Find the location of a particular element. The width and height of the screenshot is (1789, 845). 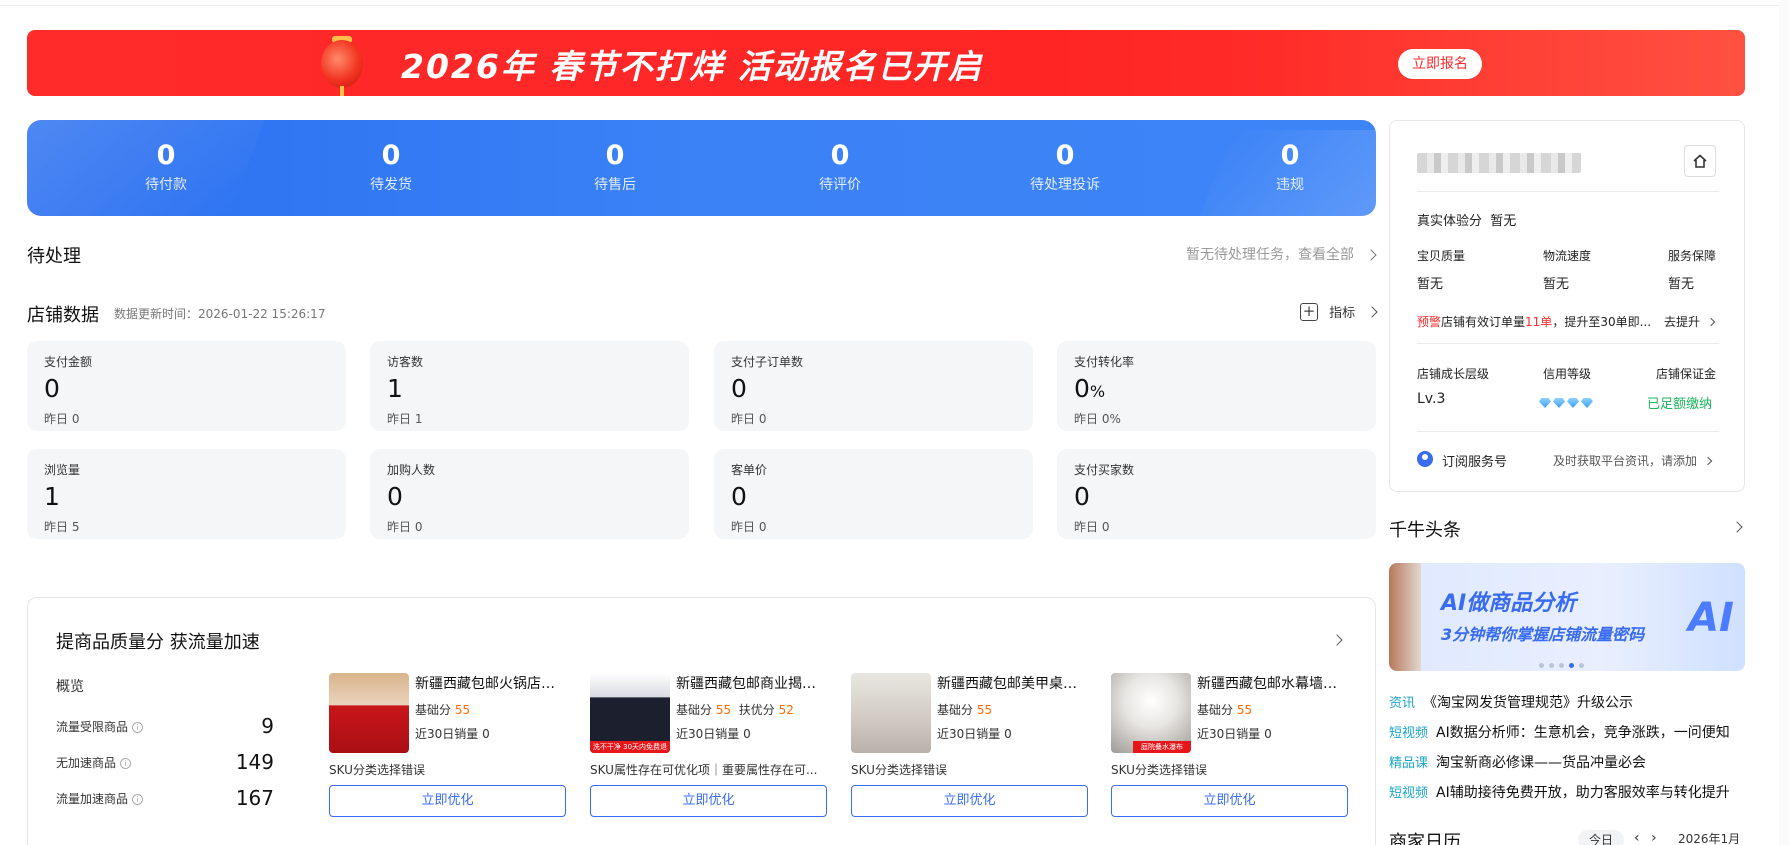

product-scores: 基础分 55 is located at coordinates (1225, 710).